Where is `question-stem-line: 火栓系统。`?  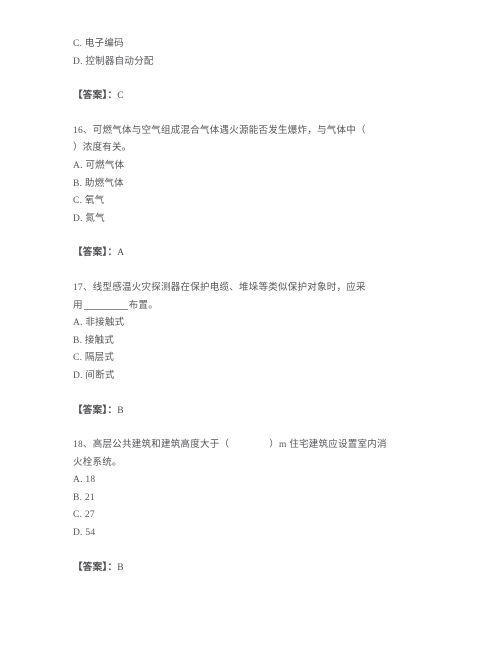
question-stem-line: 火栓系统。 is located at coordinates (97, 462).